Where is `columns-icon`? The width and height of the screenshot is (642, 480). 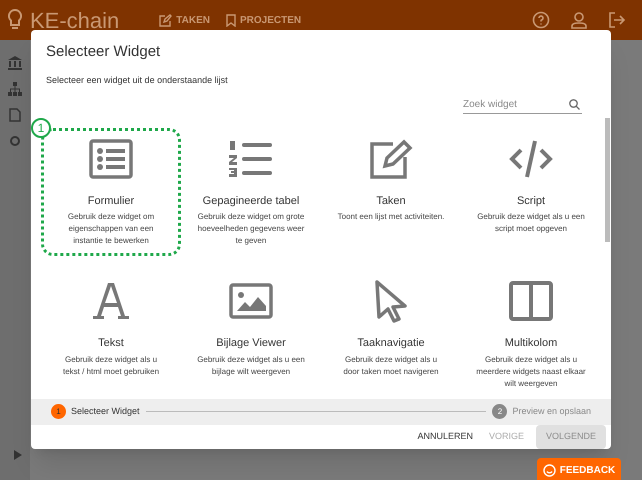 columns-icon is located at coordinates (531, 301).